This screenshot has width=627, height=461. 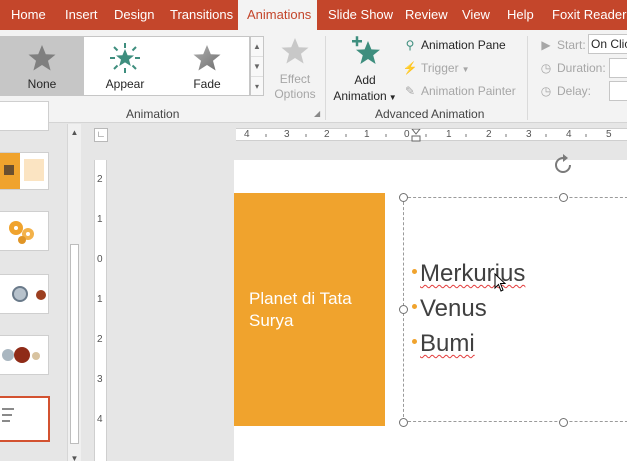 What do you see at coordinates (589, 15) in the screenshot?
I see `tab-foxit-reader: Foxit Reader P` at bounding box center [589, 15].